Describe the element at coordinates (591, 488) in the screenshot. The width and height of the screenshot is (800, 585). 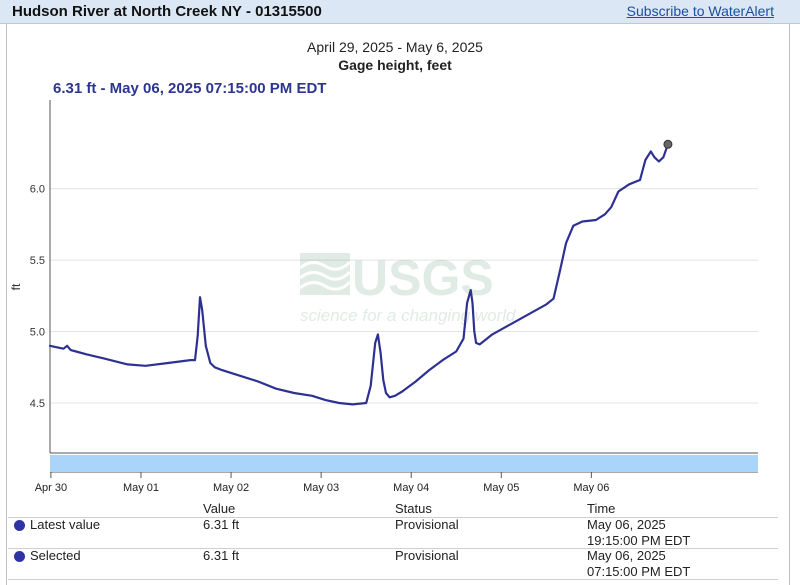
I see `x-tick-label: May 06` at that location.